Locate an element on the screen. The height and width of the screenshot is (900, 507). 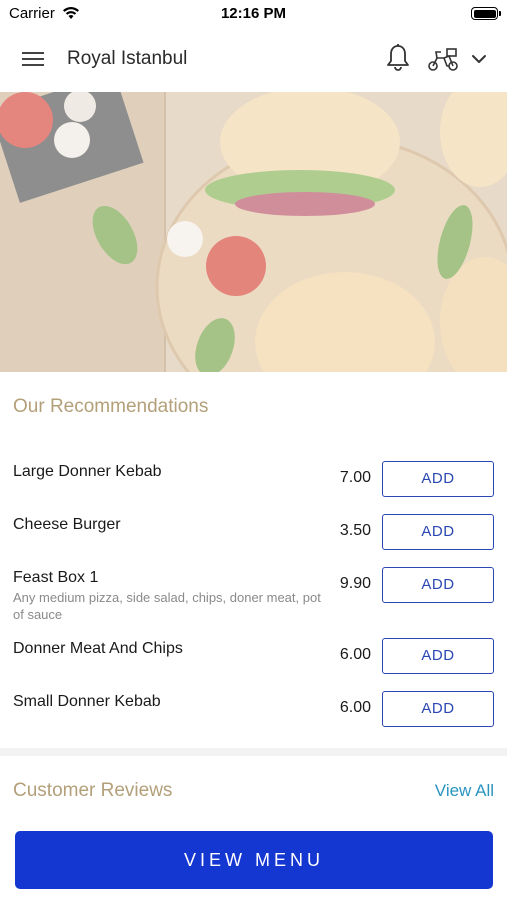
menu-icon is located at coordinates (34, 60).